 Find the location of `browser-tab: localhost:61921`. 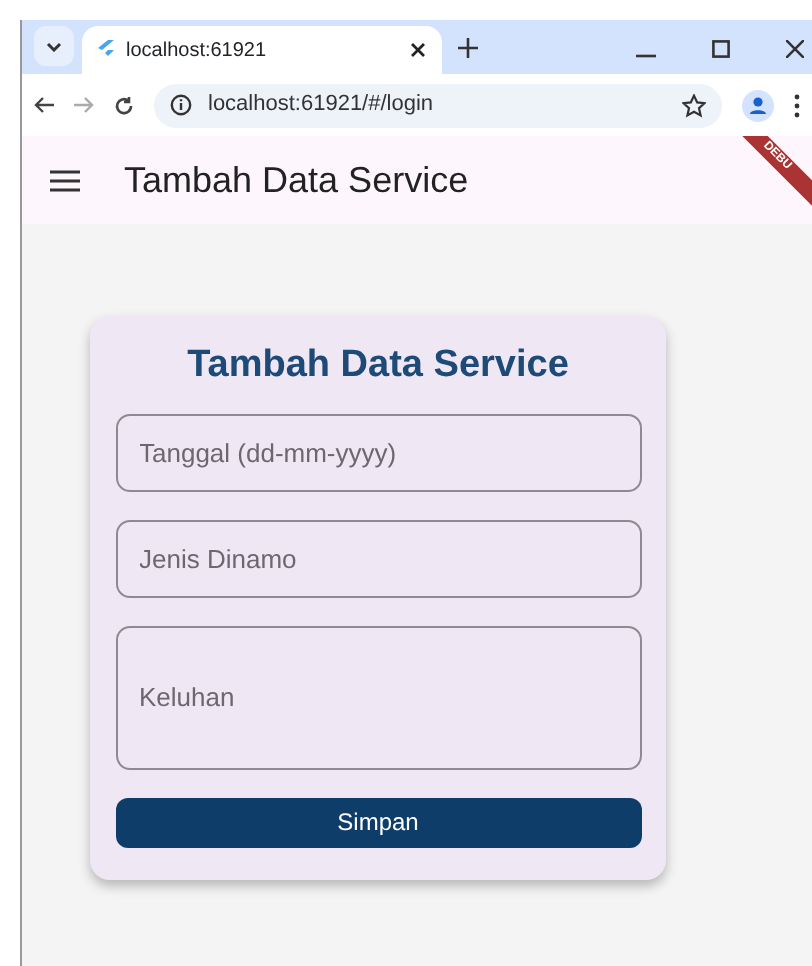

browser-tab: localhost:61921 is located at coordinates (262, 50).